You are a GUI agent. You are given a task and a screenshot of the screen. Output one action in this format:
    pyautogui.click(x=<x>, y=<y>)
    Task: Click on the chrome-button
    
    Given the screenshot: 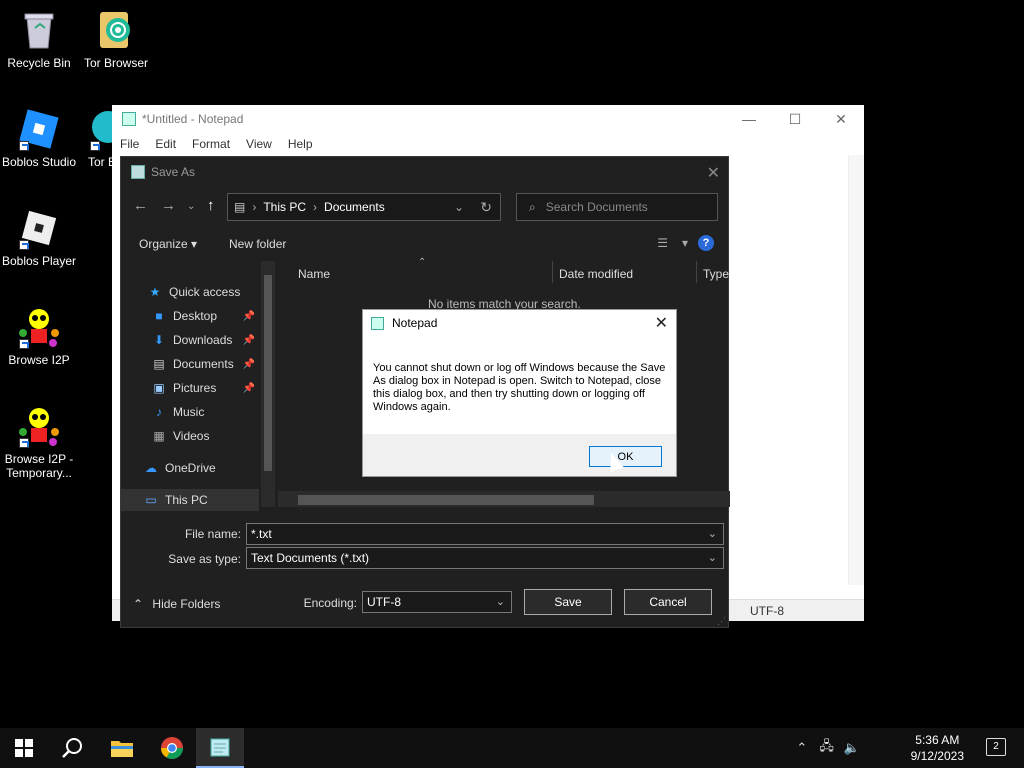 What is the action you would take?
    pyautogui.click(x=172, y=748)
    